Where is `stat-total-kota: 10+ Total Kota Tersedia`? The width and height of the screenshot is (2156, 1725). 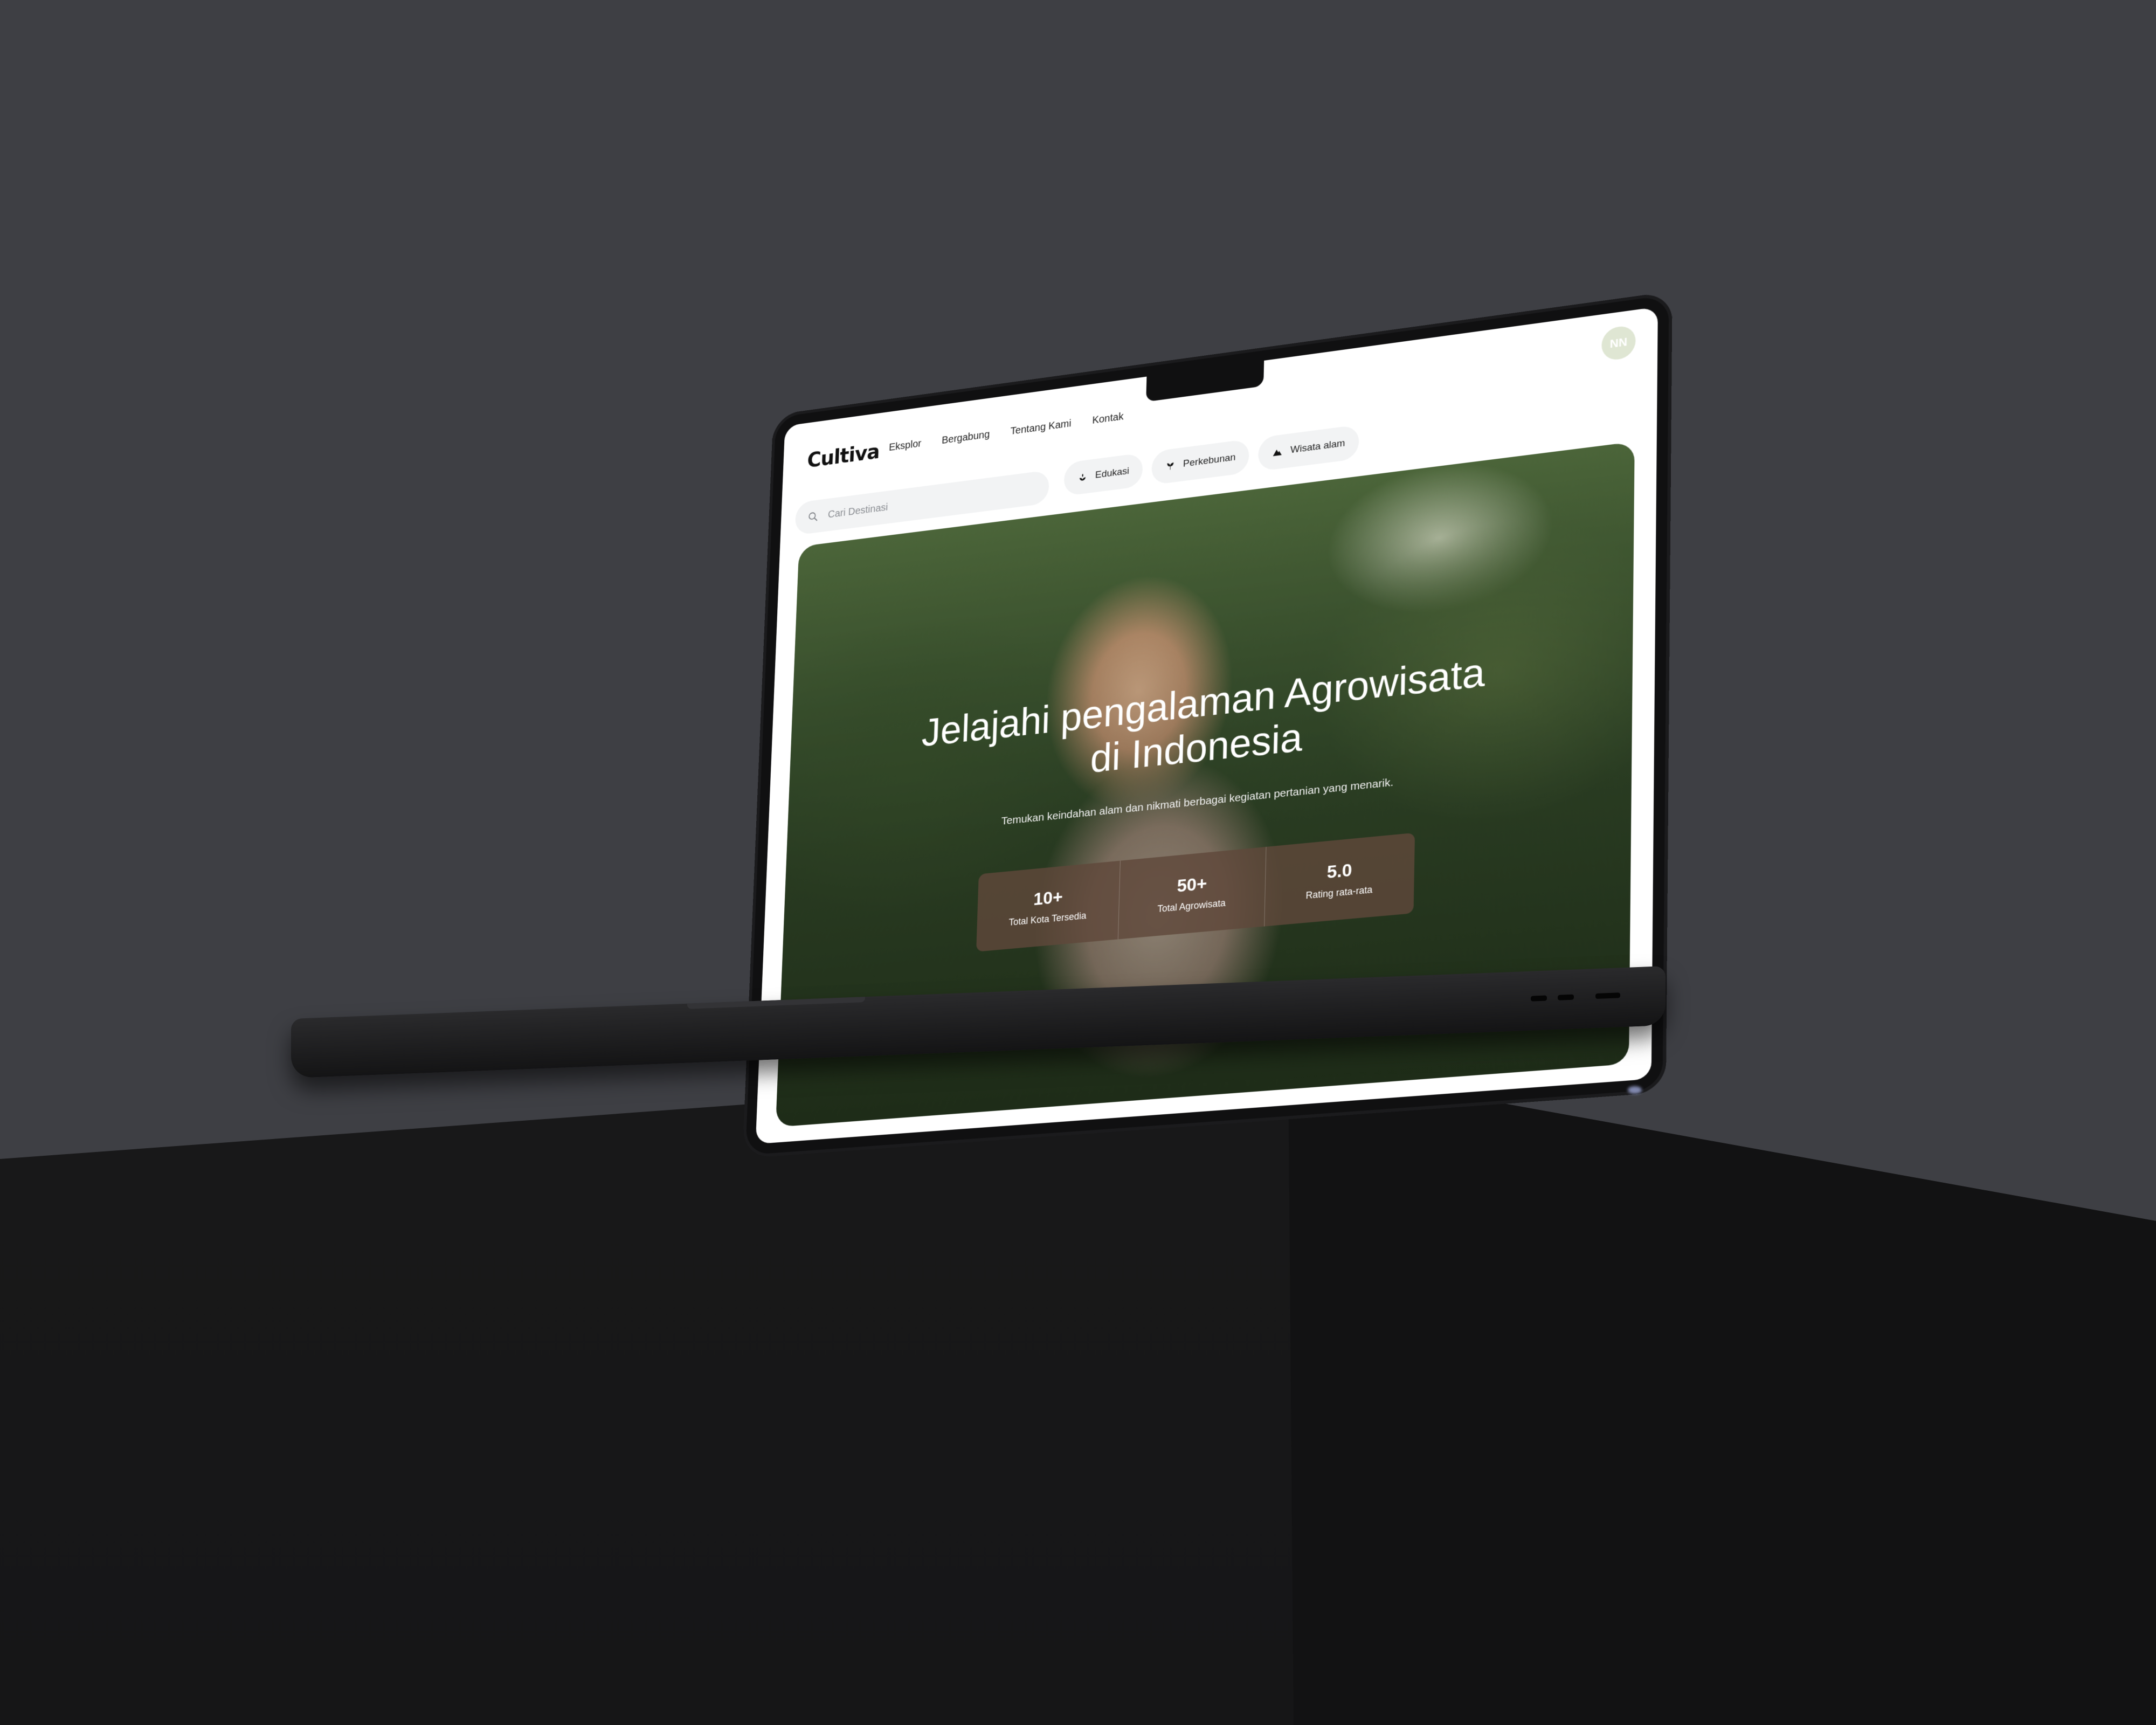 stat-total-kota: 10+ Total Kota Tersedia is located at coordinates (1048, 906).